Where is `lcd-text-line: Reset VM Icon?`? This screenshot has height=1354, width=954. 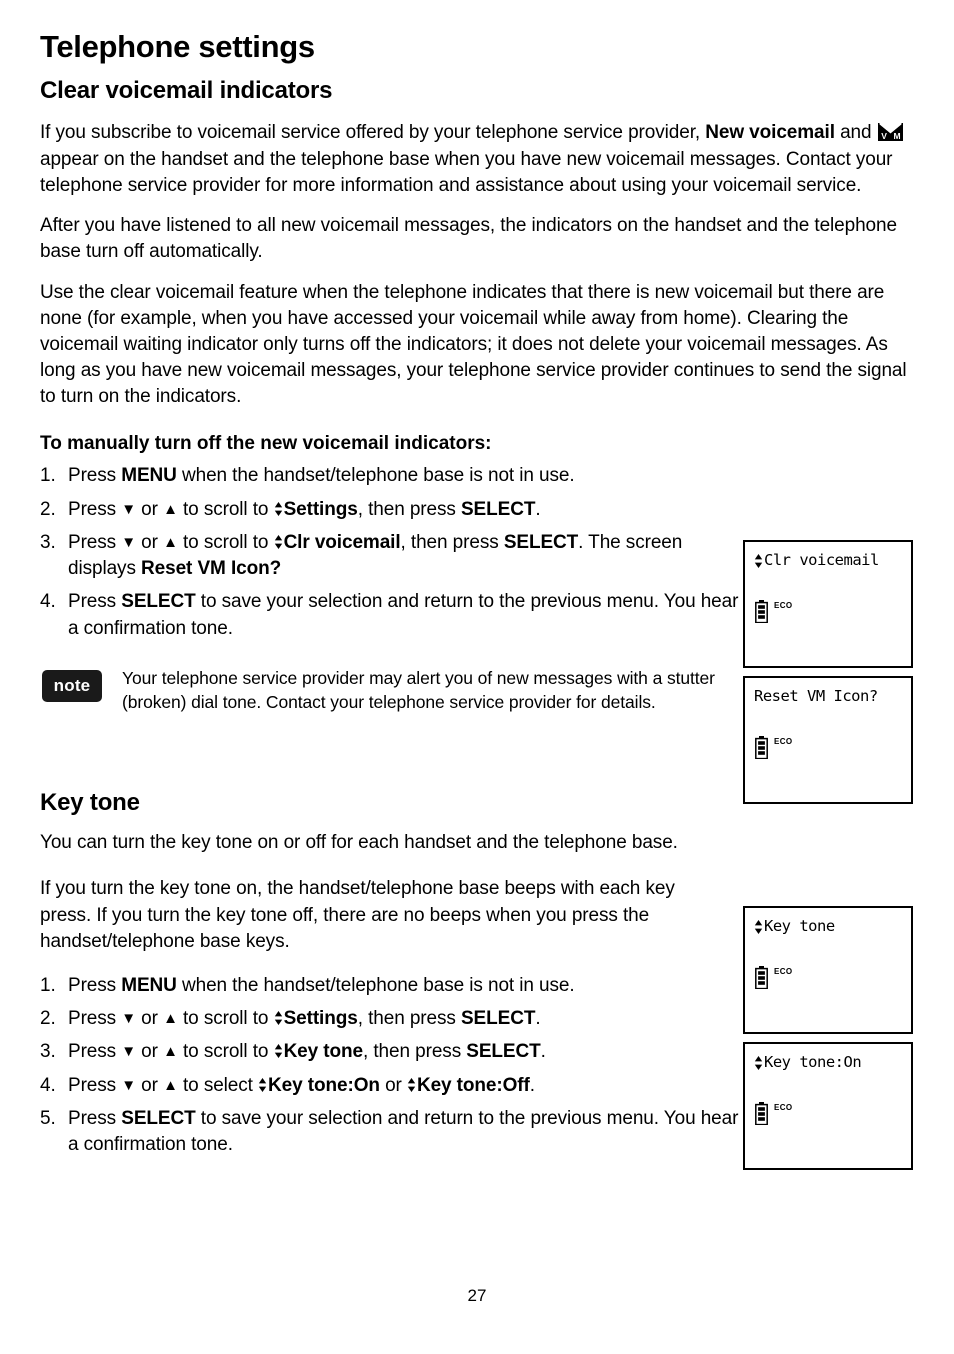 lcd-text-line: Reset VM Icon? is located at coordinates (816, 696).